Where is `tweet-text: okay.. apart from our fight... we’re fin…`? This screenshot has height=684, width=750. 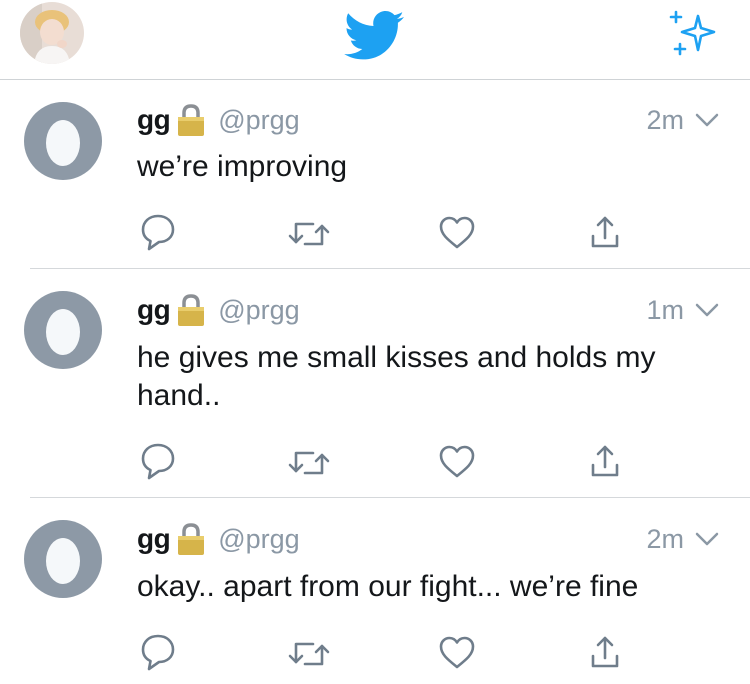
tweet-text: okay.. apart from our fight... we’re fin… is located at coordinates (388, 586).